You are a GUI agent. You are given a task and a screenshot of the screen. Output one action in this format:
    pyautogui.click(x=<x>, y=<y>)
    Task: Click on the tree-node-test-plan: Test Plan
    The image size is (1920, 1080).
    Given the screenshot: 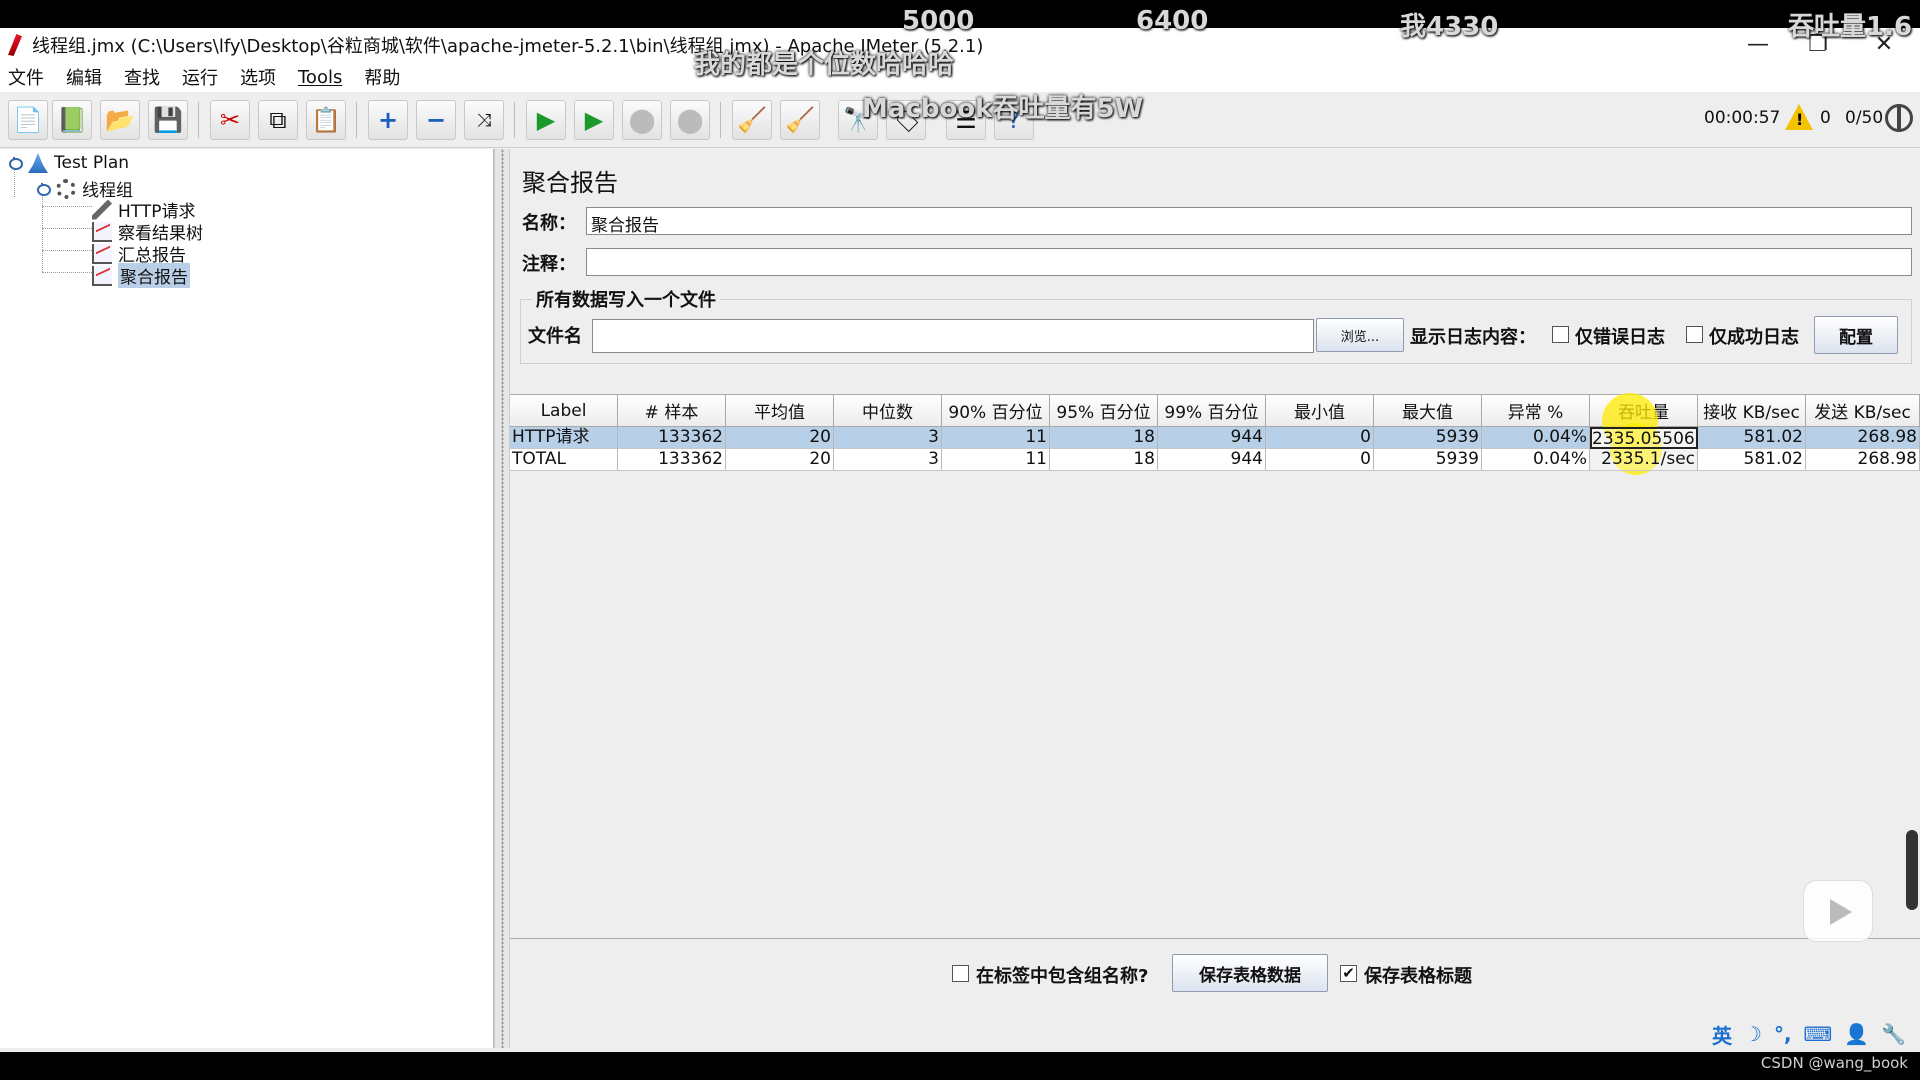 What is the action you would take?
    pyautogui.click(x=68, y=163)
    